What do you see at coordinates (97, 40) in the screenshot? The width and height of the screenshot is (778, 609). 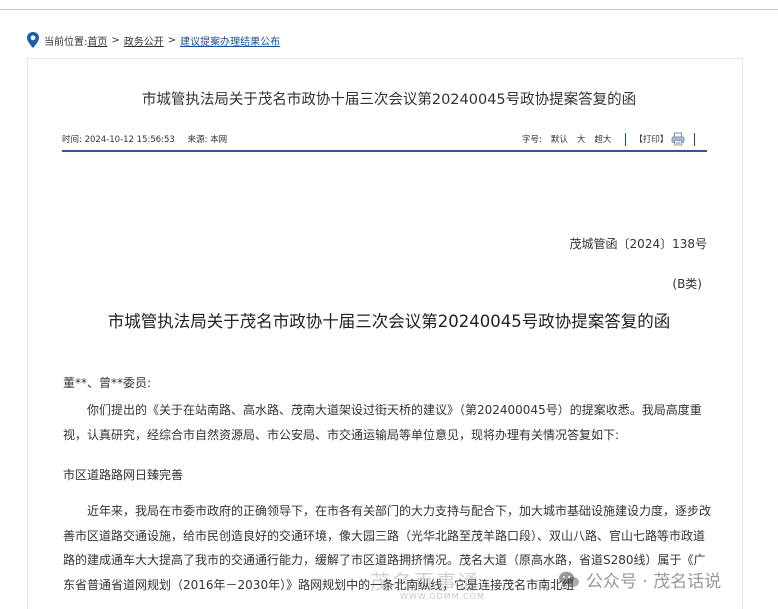 I see `breadcrumb-home-link: 首页` at bounding box center [97, 40].